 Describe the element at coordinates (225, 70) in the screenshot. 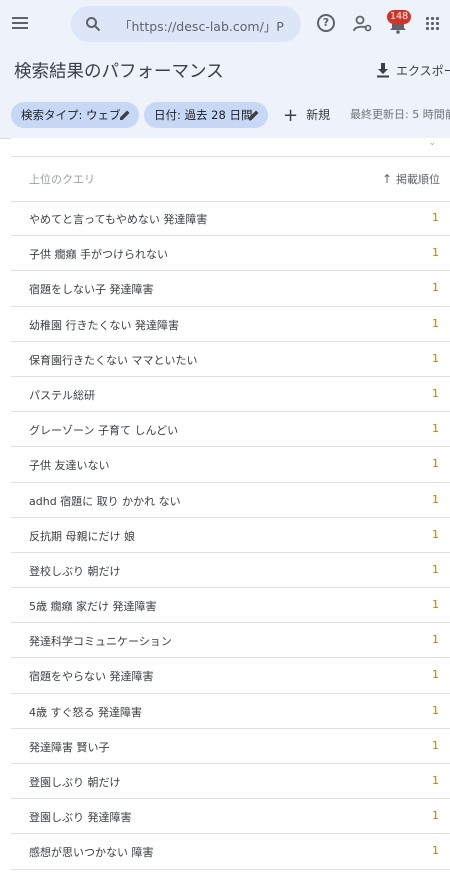

I see `title-bar: 検索結果のパフォーマンス エクスポート` at that location.